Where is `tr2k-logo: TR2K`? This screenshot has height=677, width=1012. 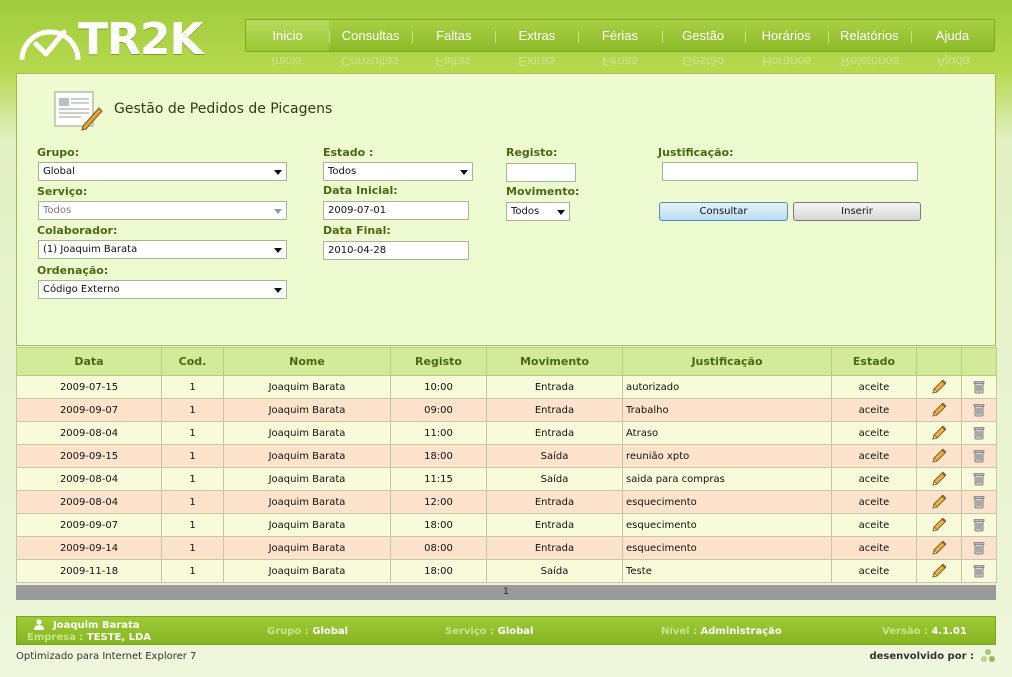 tr2k-logo: TR2K is located at coordinates (118, 40).